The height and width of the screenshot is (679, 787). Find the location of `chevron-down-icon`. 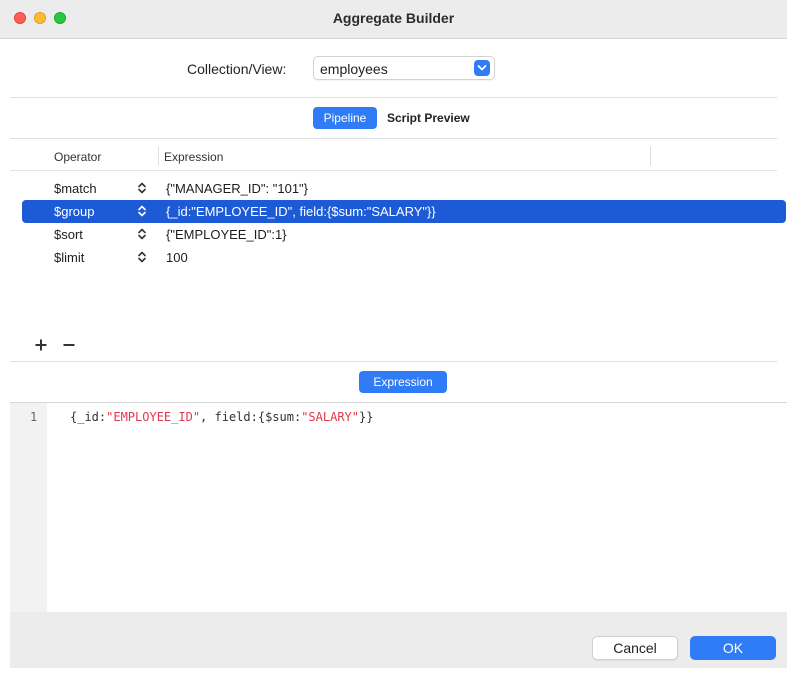

chevron-down-icon is located at coordinates (482, 68).